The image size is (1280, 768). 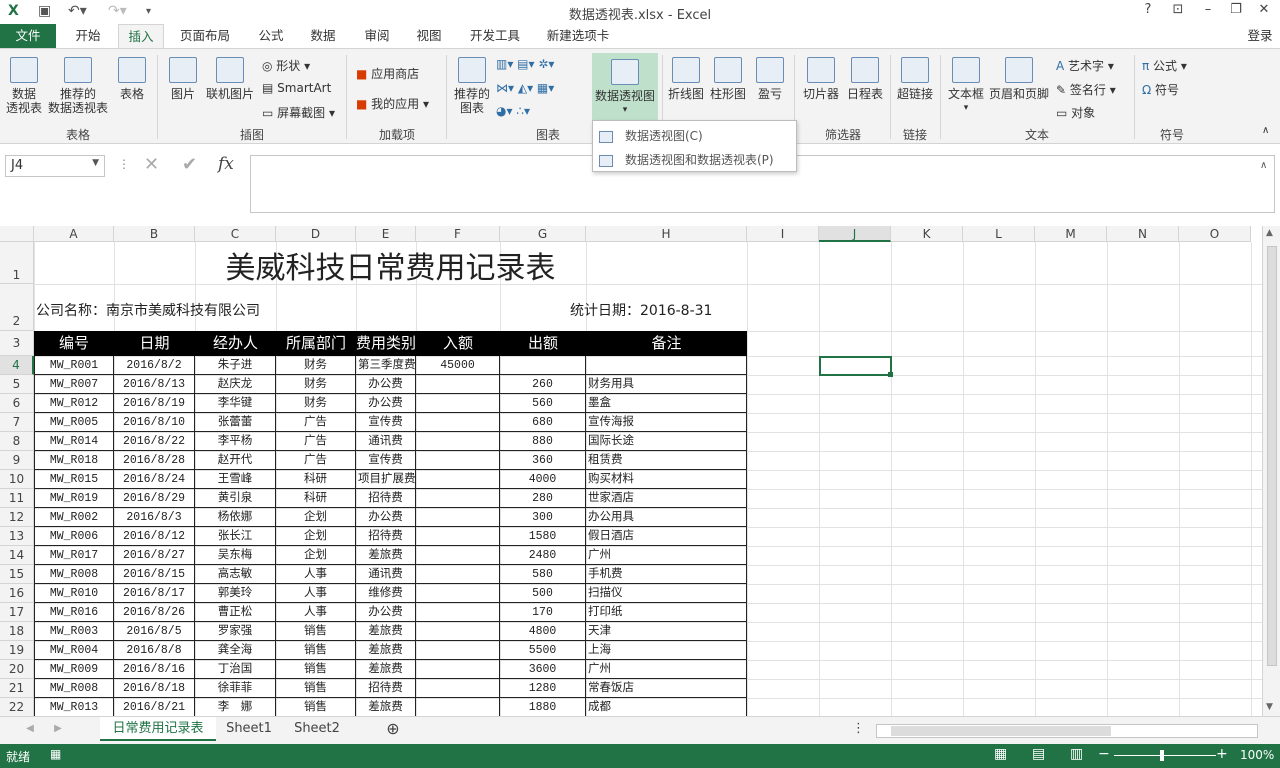 What do you see at coordinates (543, 707) in the screenshot?
I see `table-cell: 1880` at bounding box center [543, 707].